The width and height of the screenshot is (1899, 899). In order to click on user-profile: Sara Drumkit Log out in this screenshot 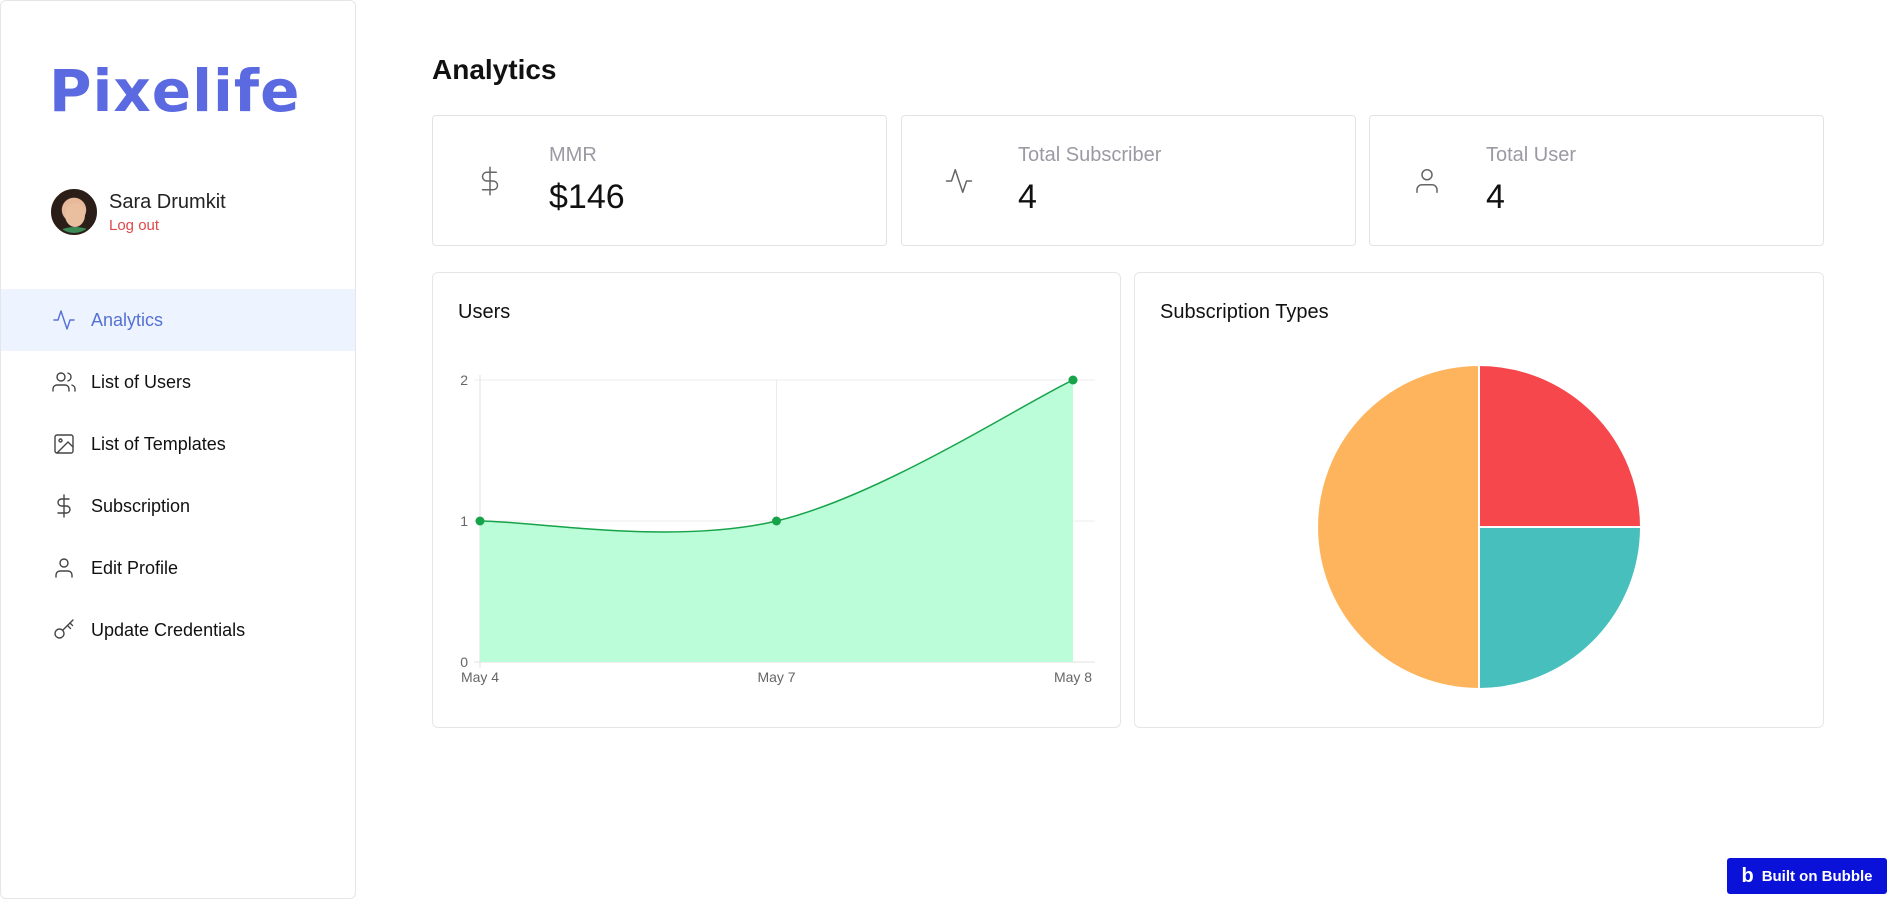, I will do `click(138, 212)`.